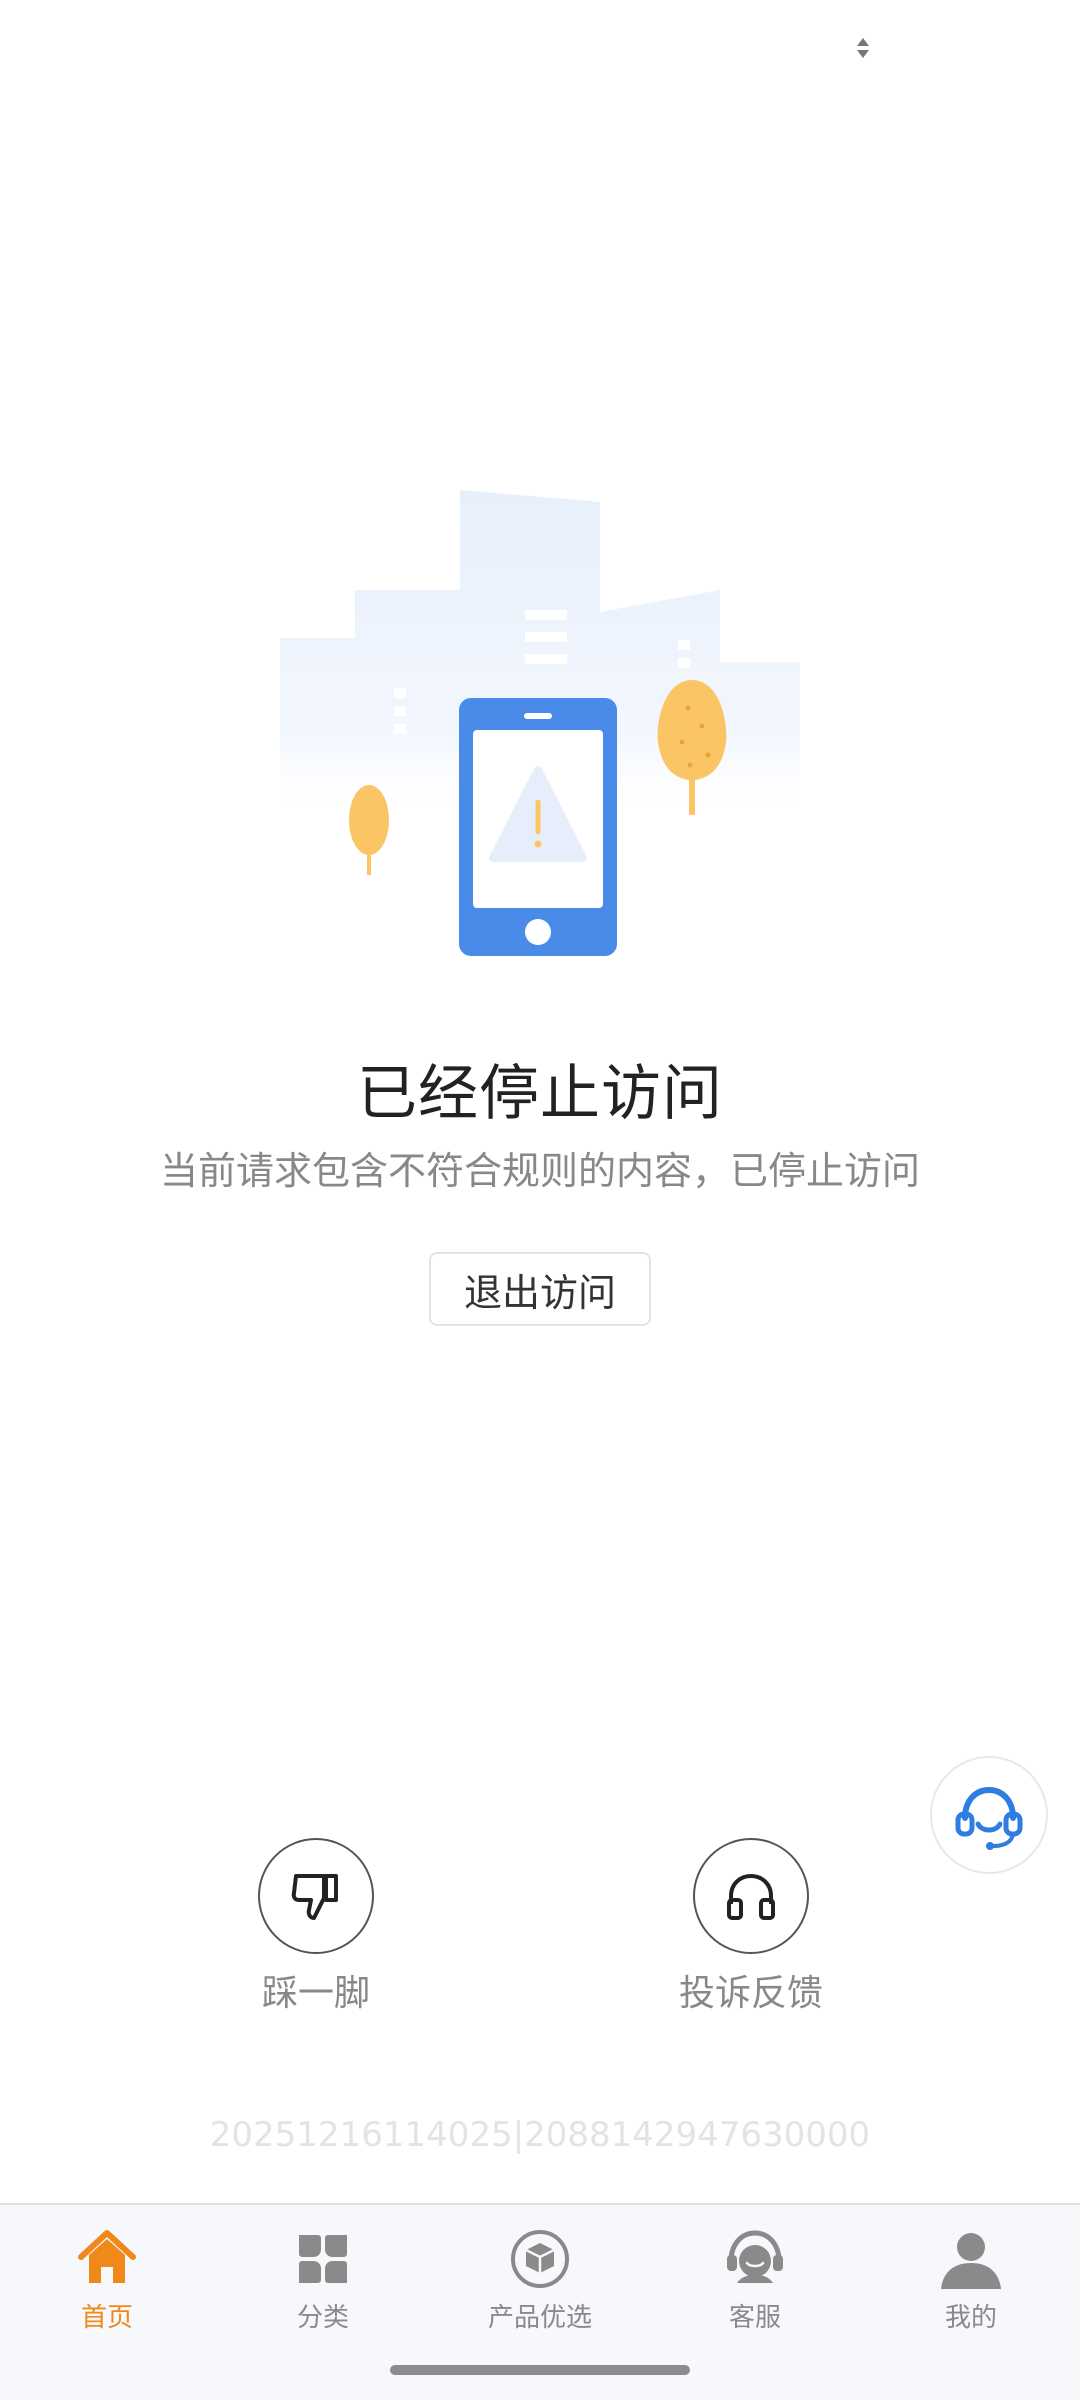  I want to click on headphones-icon, so click(751, 1896).